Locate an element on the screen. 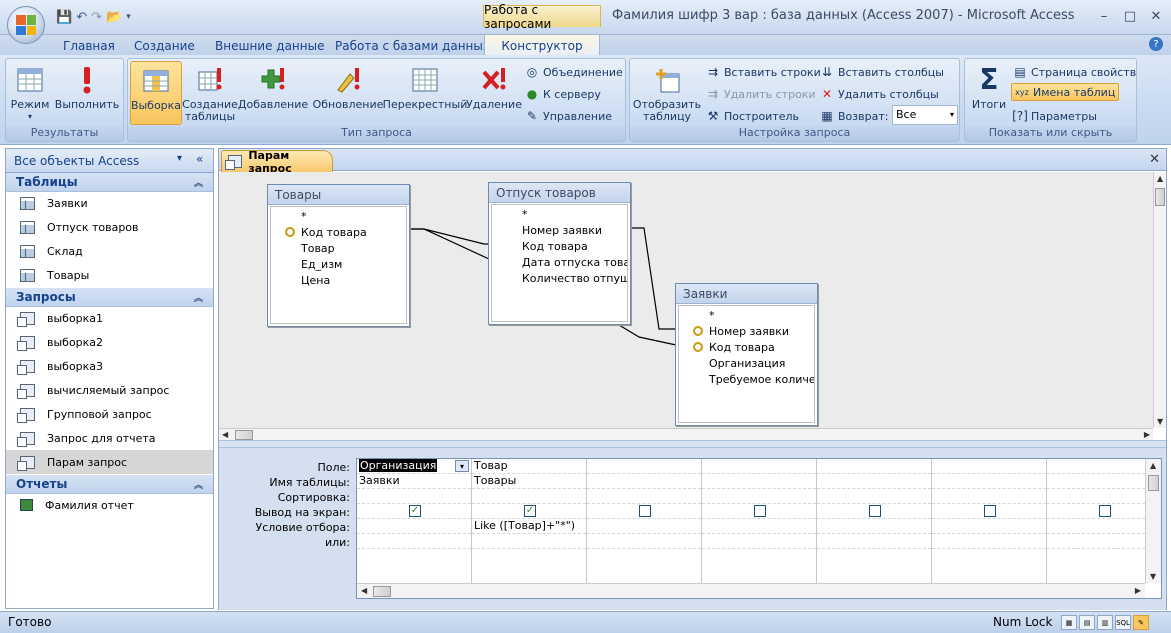 The height and width of the screenshot is (633, 1171). show-table-button: Отобразить таблицу is located at coordinates (667, 94).